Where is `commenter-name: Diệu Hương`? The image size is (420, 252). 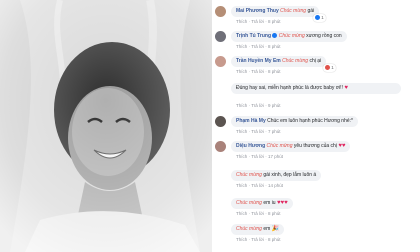 commenter-name: Diệu Hương is located at coordinates (250, 146).